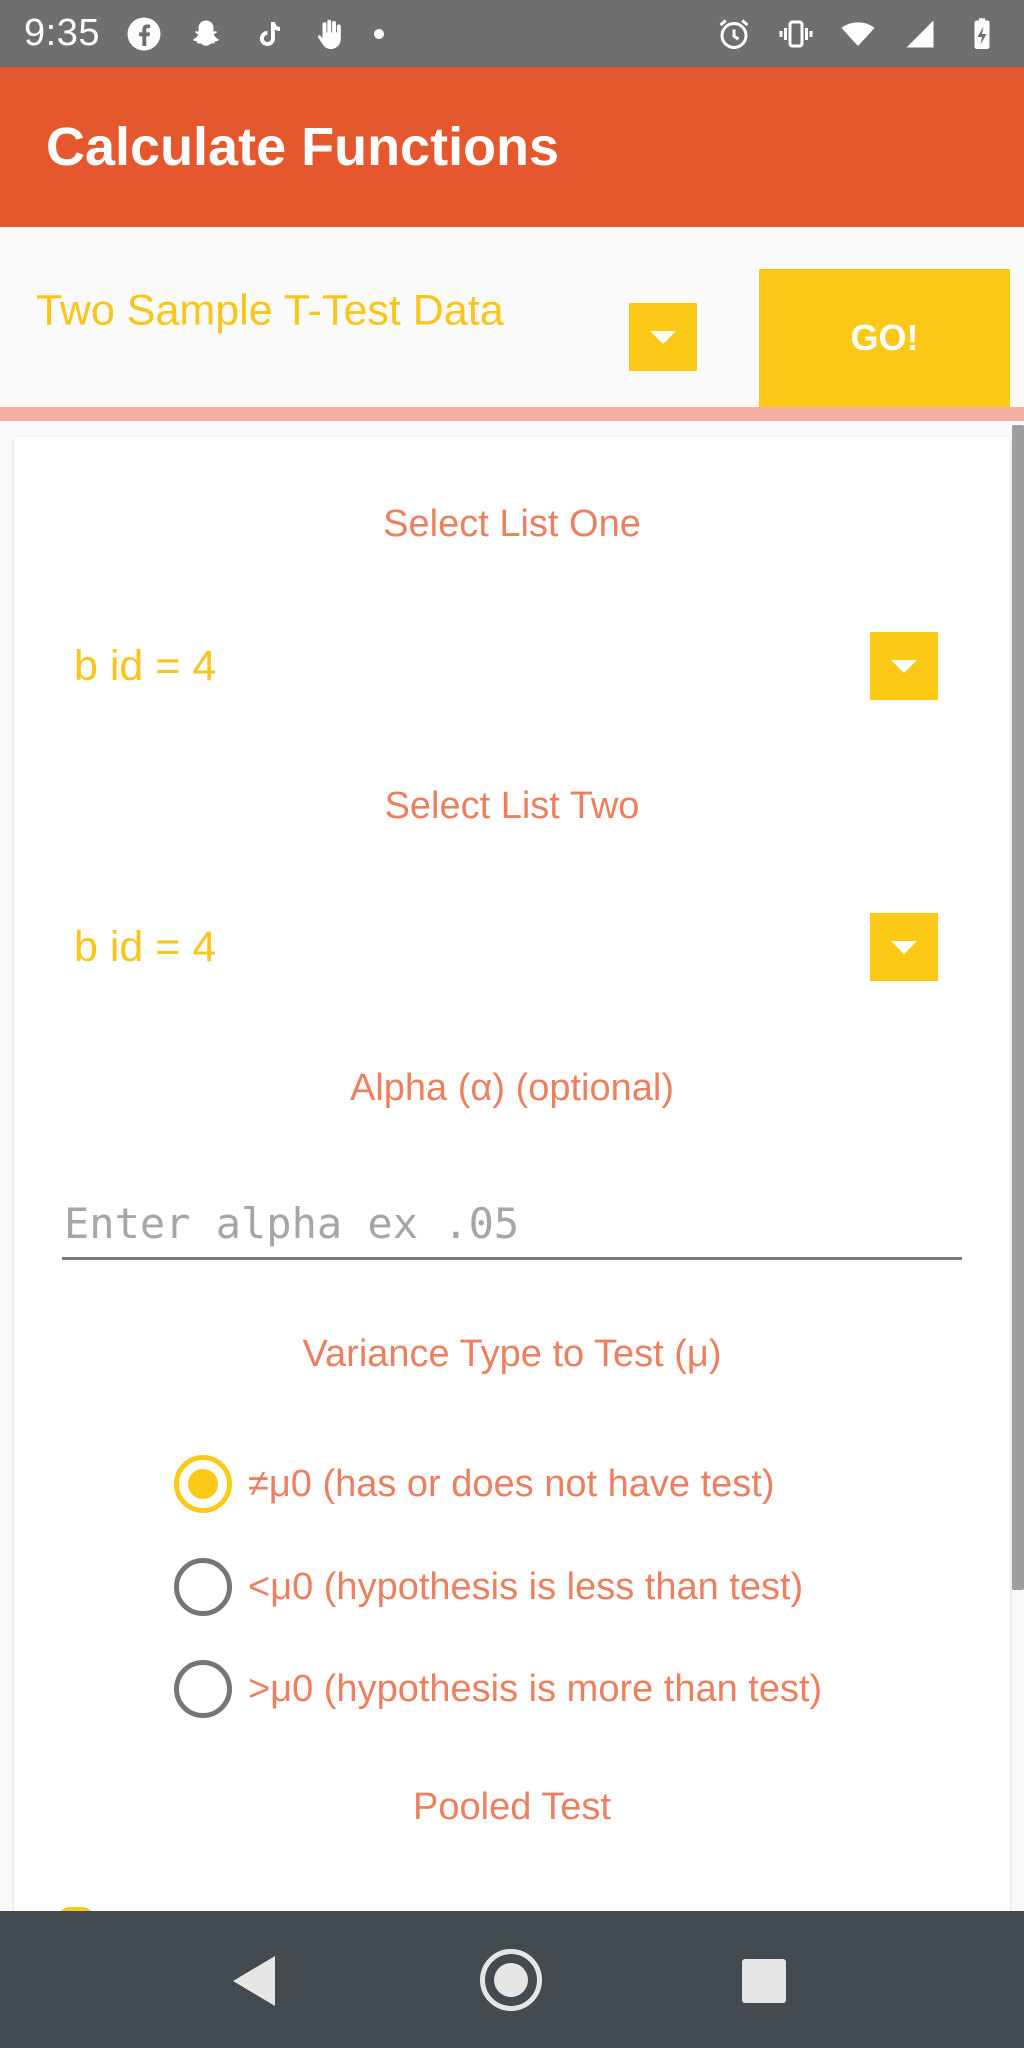 The image size is (1024, 2048). What do you see at coordinates (1018, 1007) in the screenshot?
I see `scrollbar` at bounding box center [1018, 1007].